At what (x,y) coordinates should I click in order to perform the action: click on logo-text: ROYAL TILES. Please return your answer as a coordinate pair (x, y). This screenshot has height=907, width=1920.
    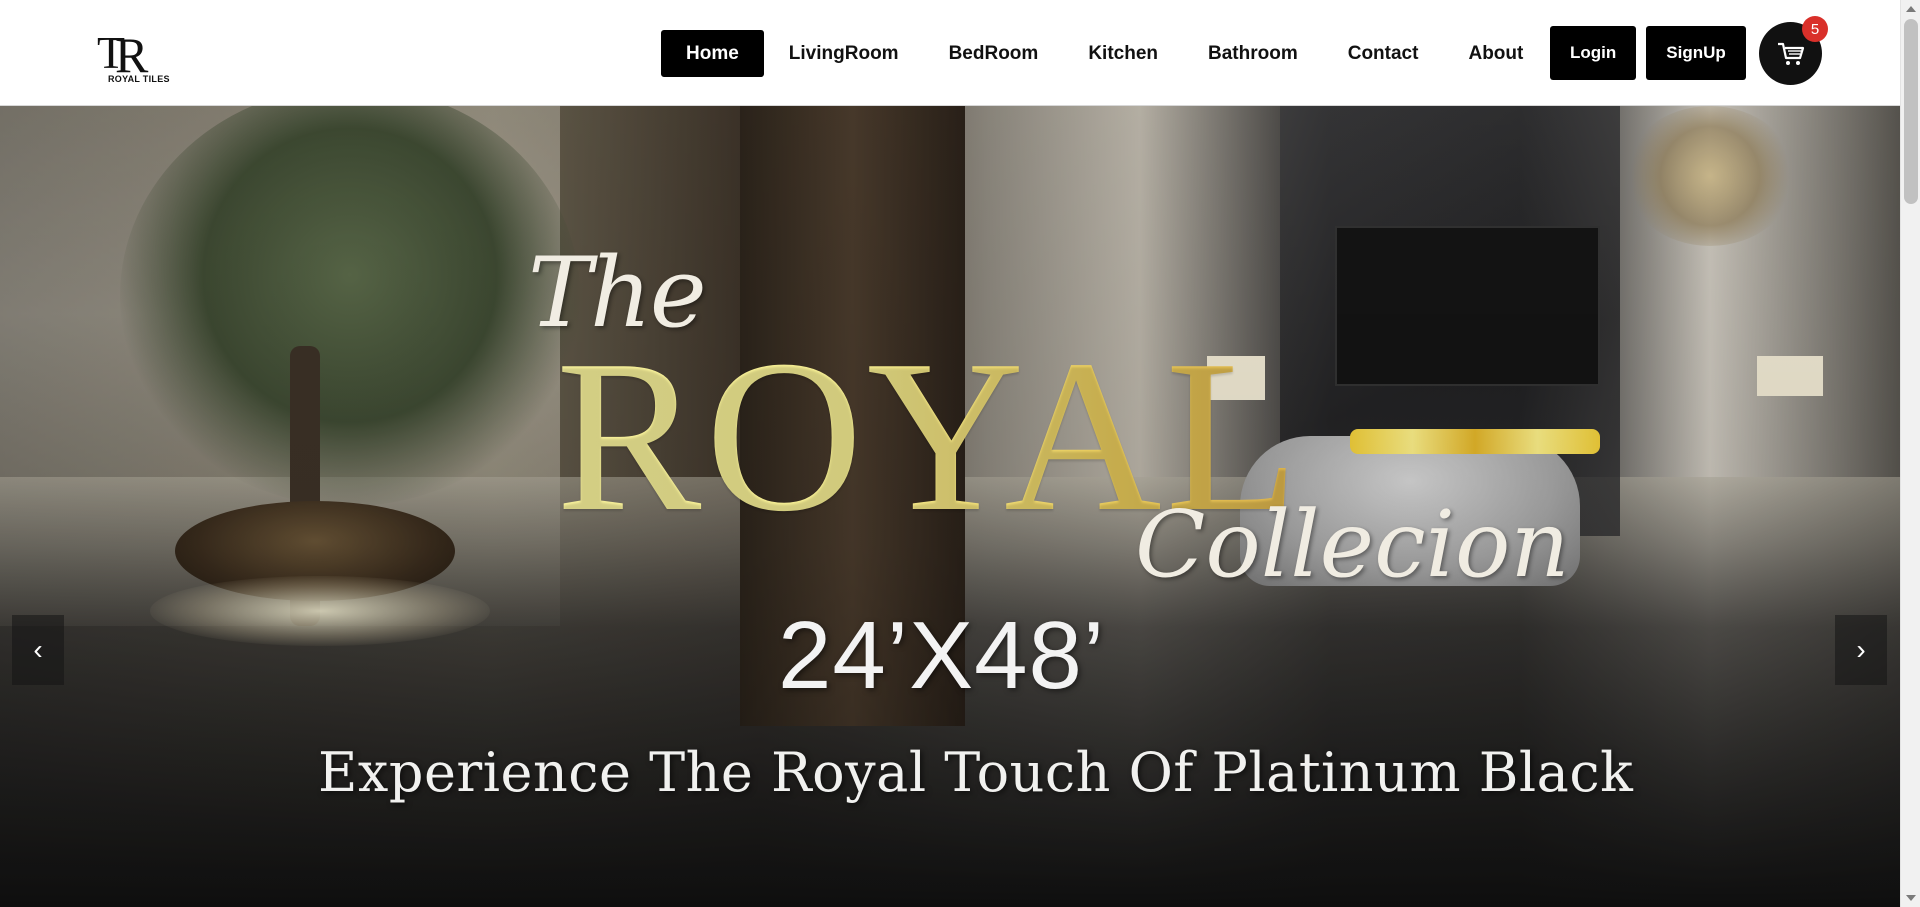
    Looking at the image, I should click on (139, 79).